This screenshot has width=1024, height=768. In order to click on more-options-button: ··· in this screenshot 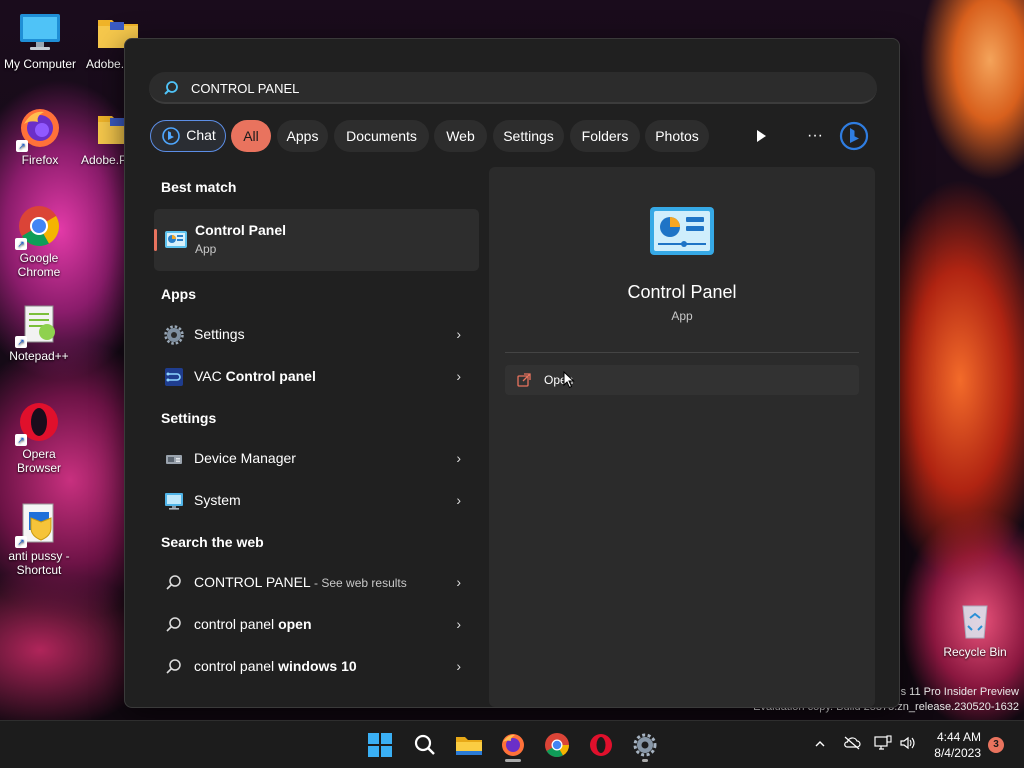, I will do `click(815, 136)`.